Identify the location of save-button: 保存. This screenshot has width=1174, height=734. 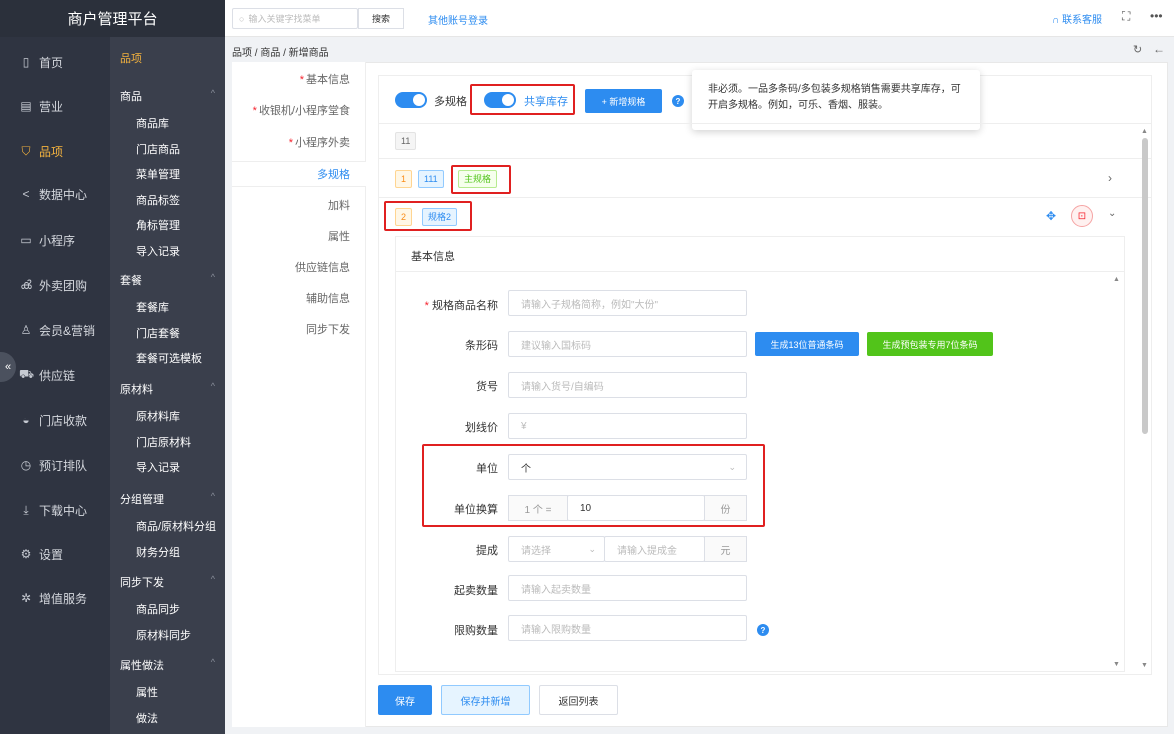
(405, 700).